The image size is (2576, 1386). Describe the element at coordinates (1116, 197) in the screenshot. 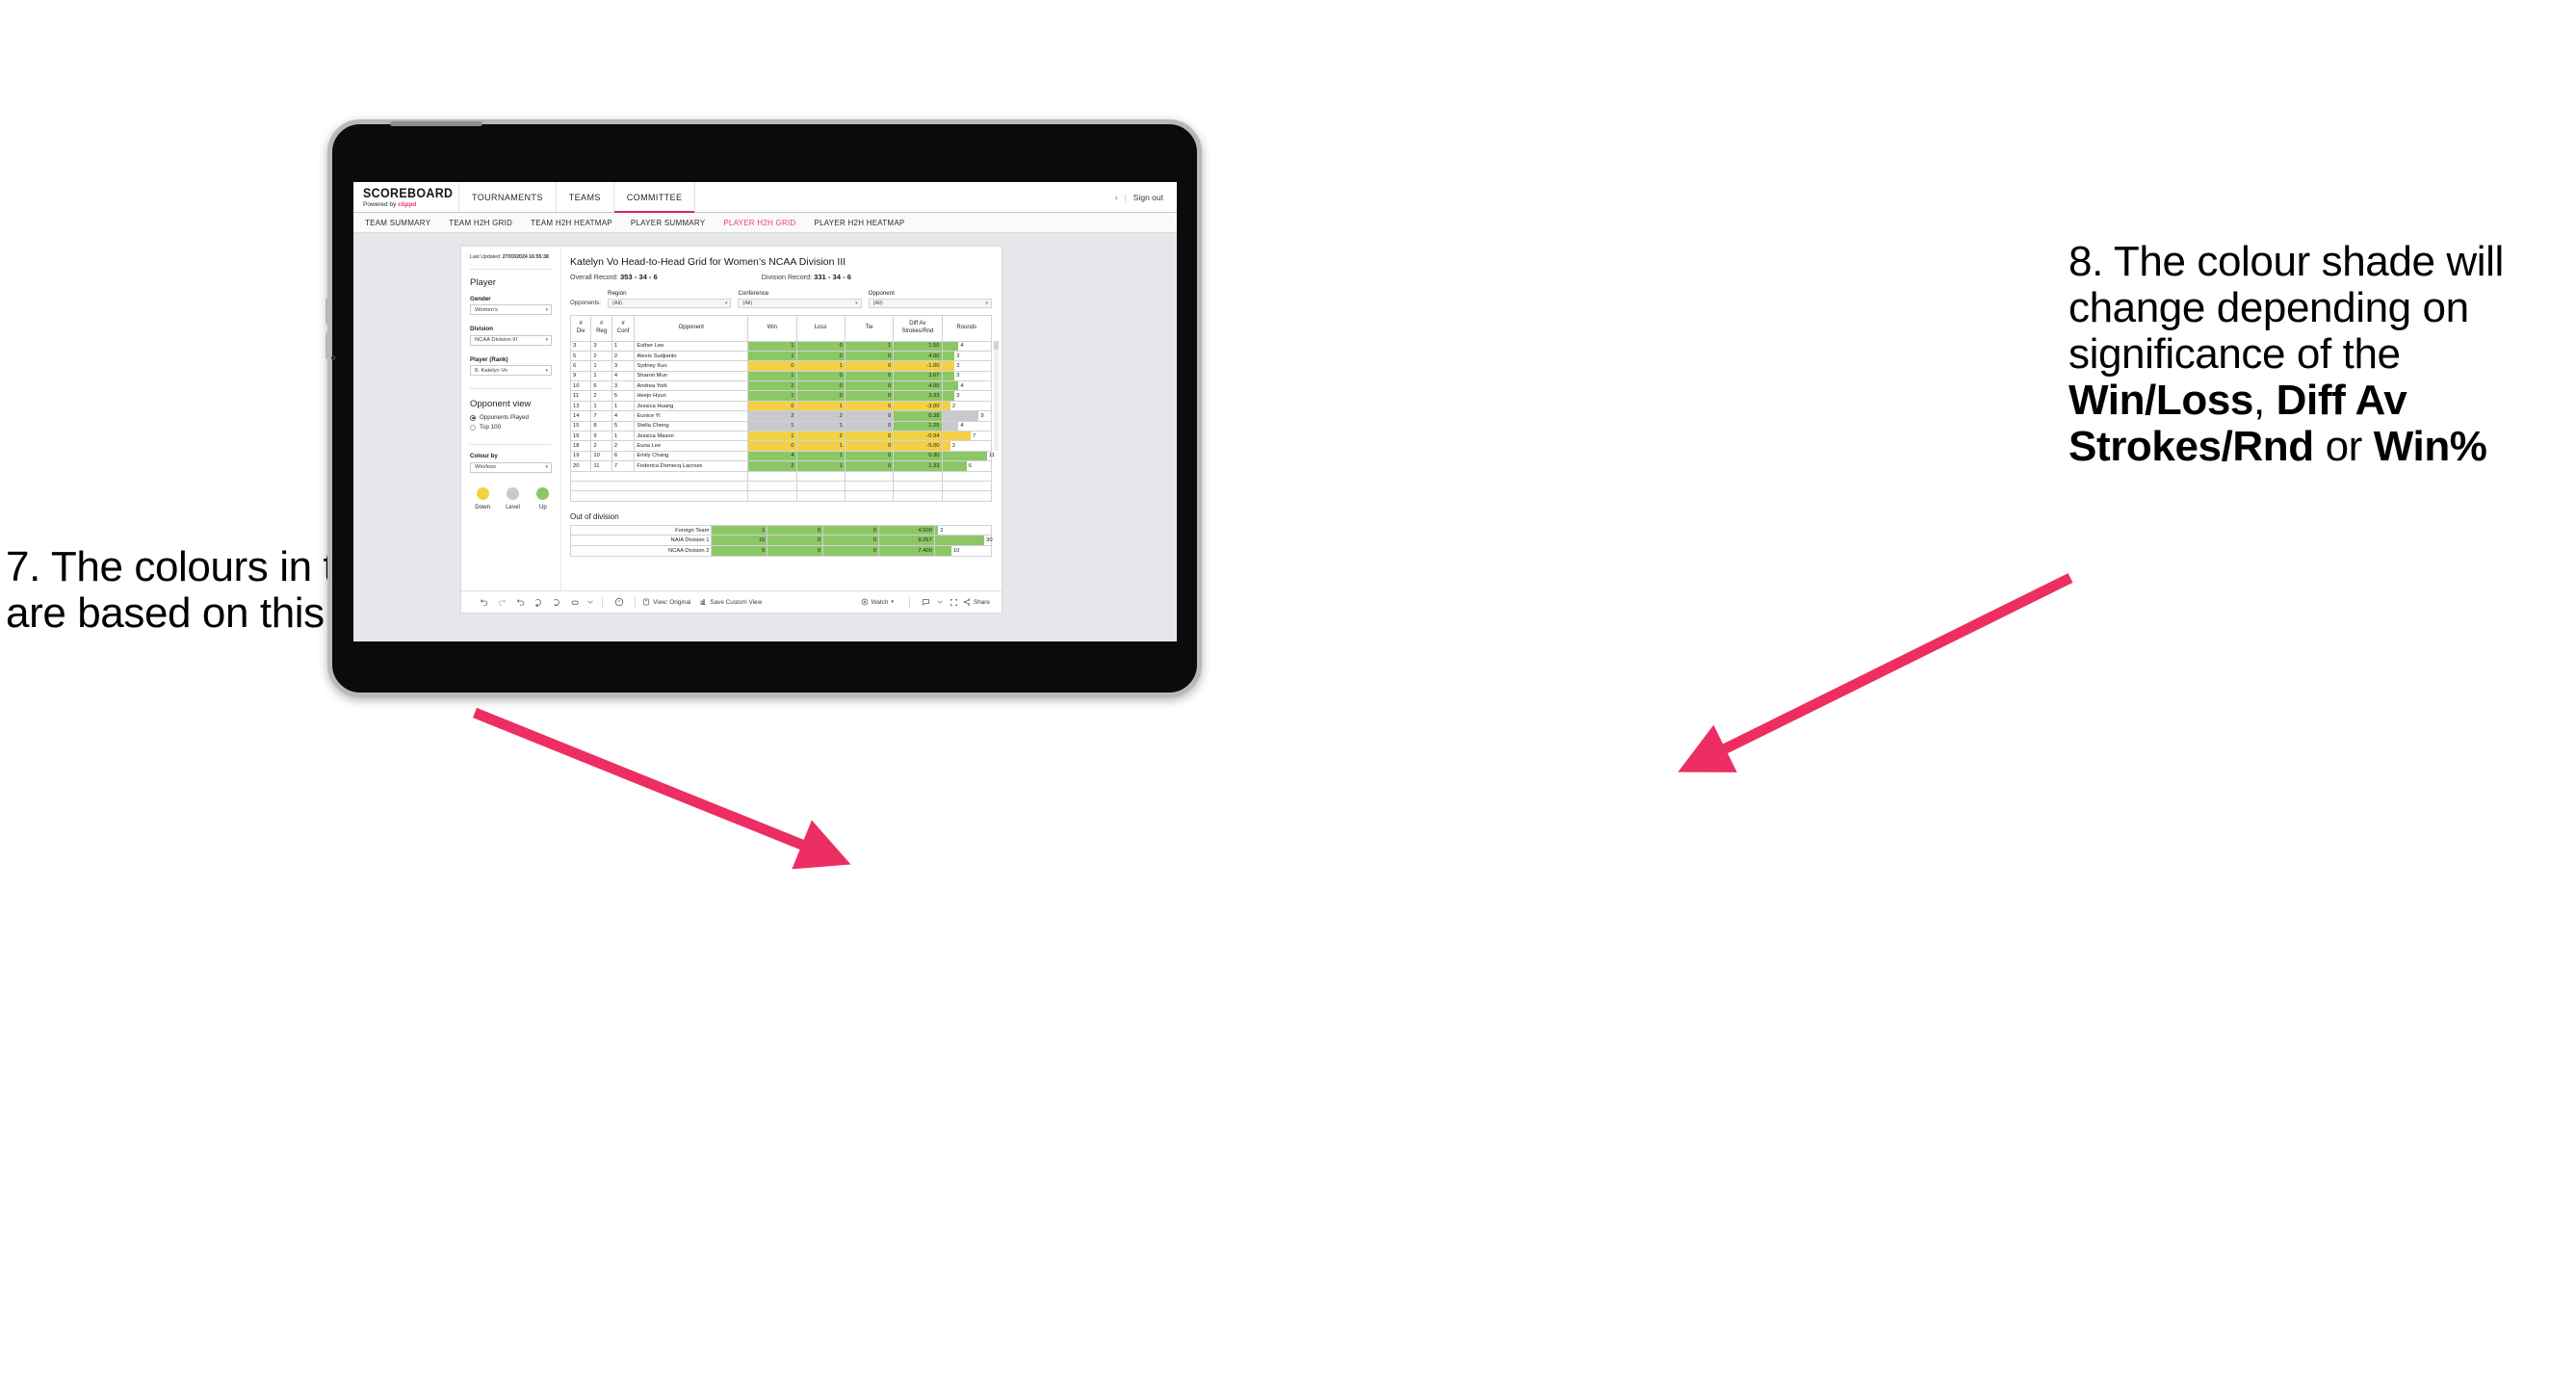

I see `chevron-right-icon: ›` at that location.